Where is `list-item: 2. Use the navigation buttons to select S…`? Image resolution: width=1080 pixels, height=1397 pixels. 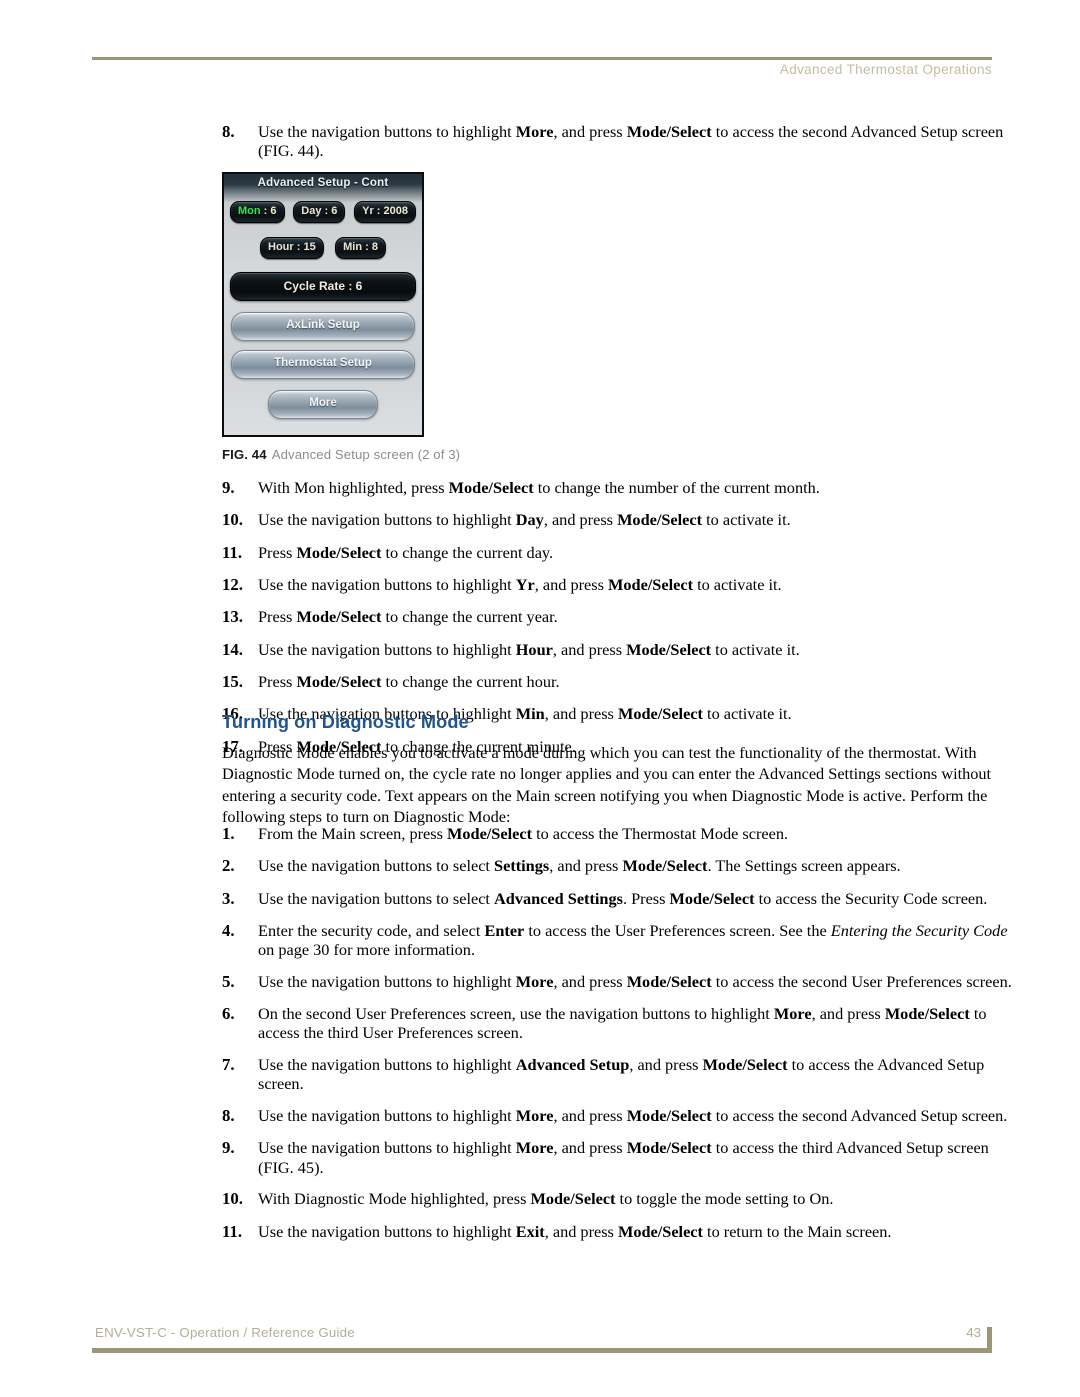
list-item: 2. Use the navigation buttons to select S… is located at coordinates (617, 866).